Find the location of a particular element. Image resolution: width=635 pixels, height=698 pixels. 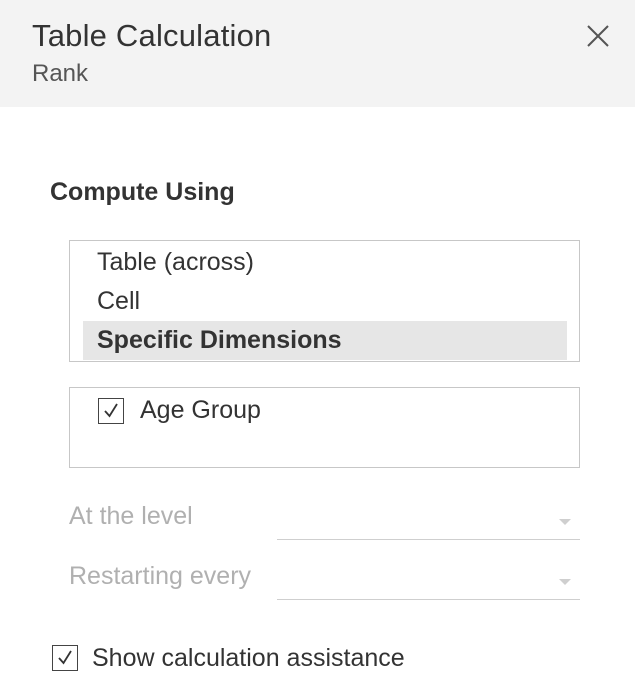

at-the-level-dropdown is located at coordinates (428, 522).